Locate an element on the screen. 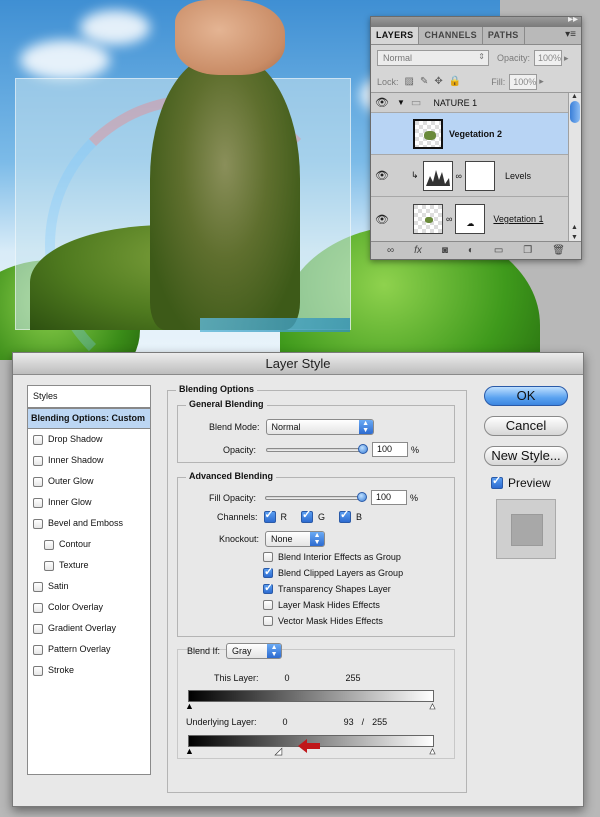 Image resolution: width=600 pixels, height=817 pixels. style-item-color-overlay: Color Overlay is located at coordinates (89, 607).